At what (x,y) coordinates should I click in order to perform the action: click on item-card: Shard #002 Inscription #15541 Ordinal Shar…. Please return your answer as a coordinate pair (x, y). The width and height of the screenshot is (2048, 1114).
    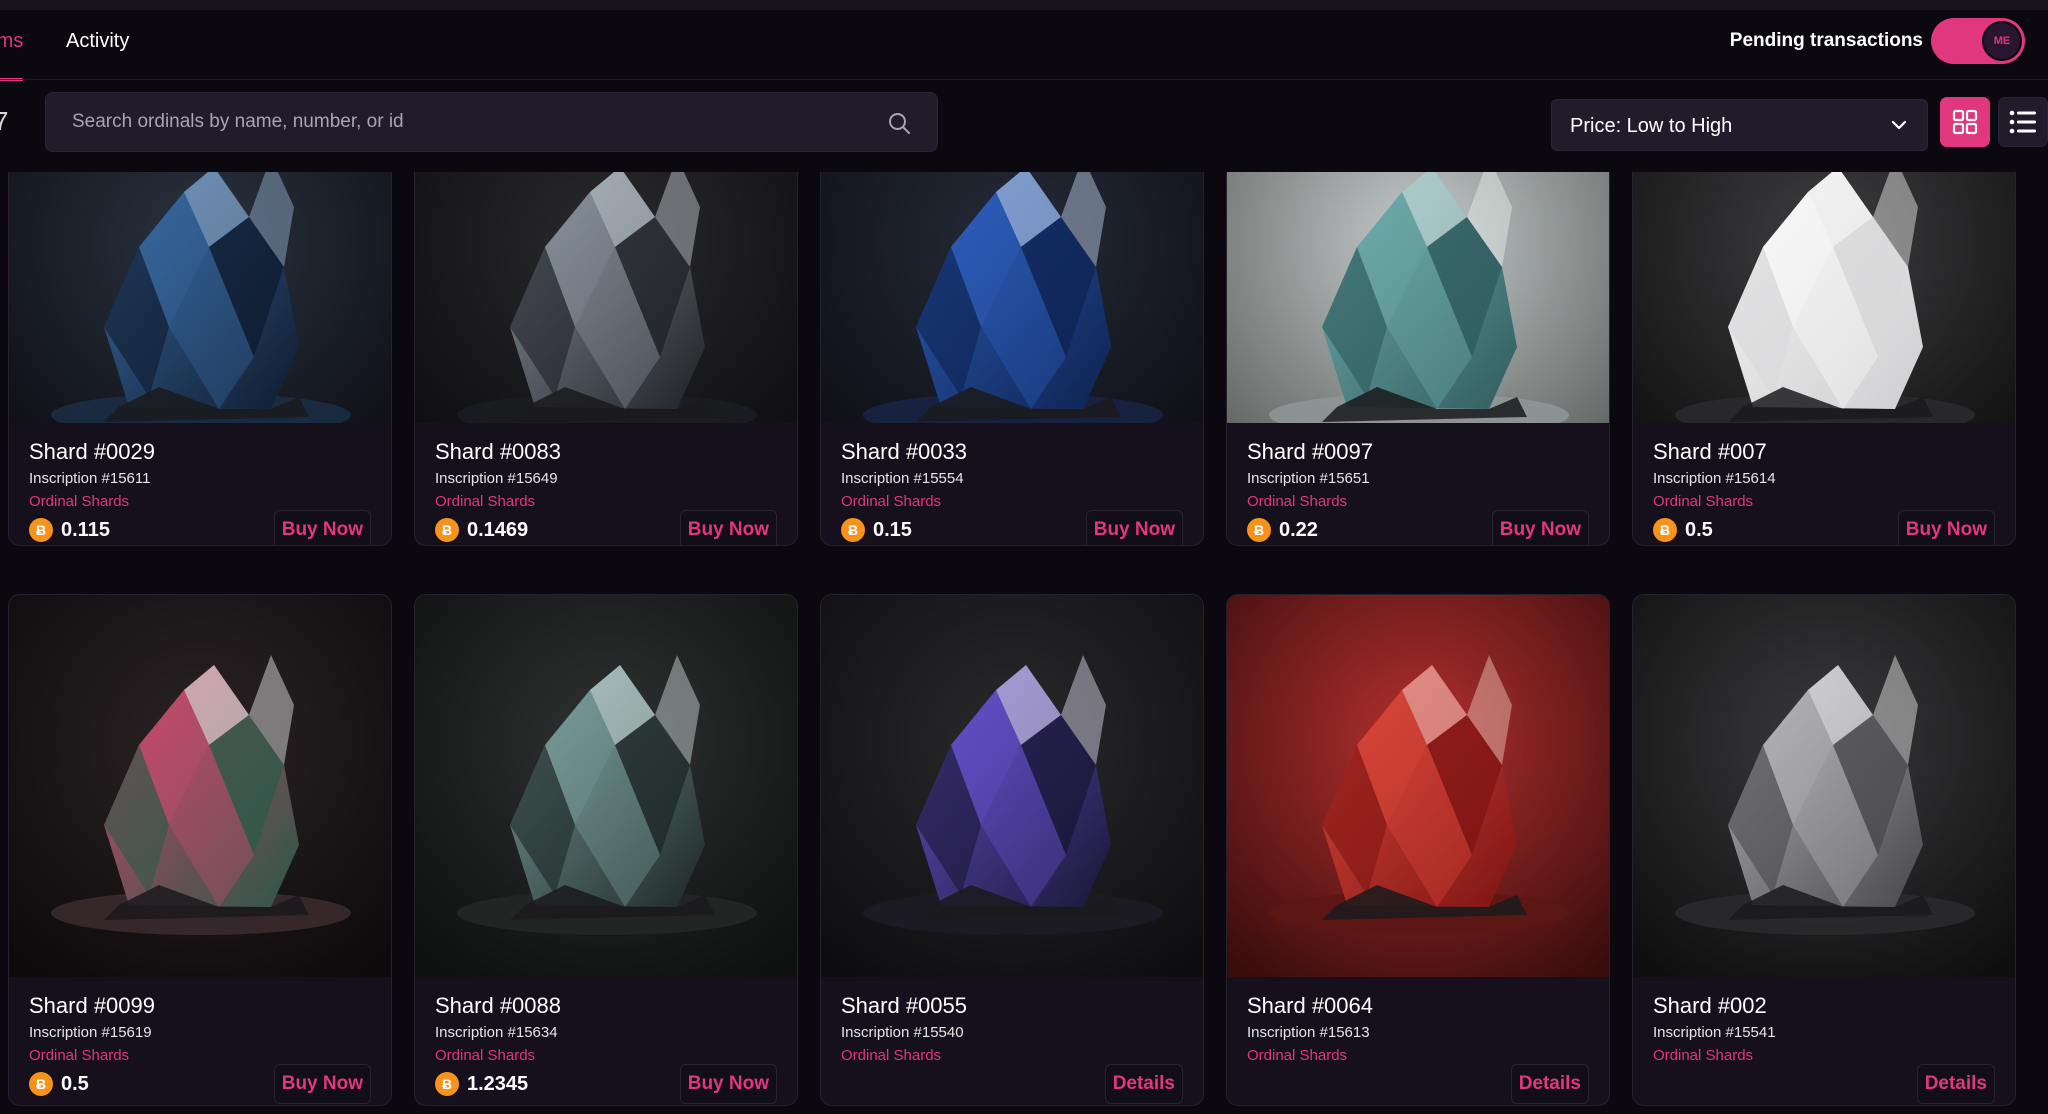
    Looking at the image, I should click on (1824, 850).